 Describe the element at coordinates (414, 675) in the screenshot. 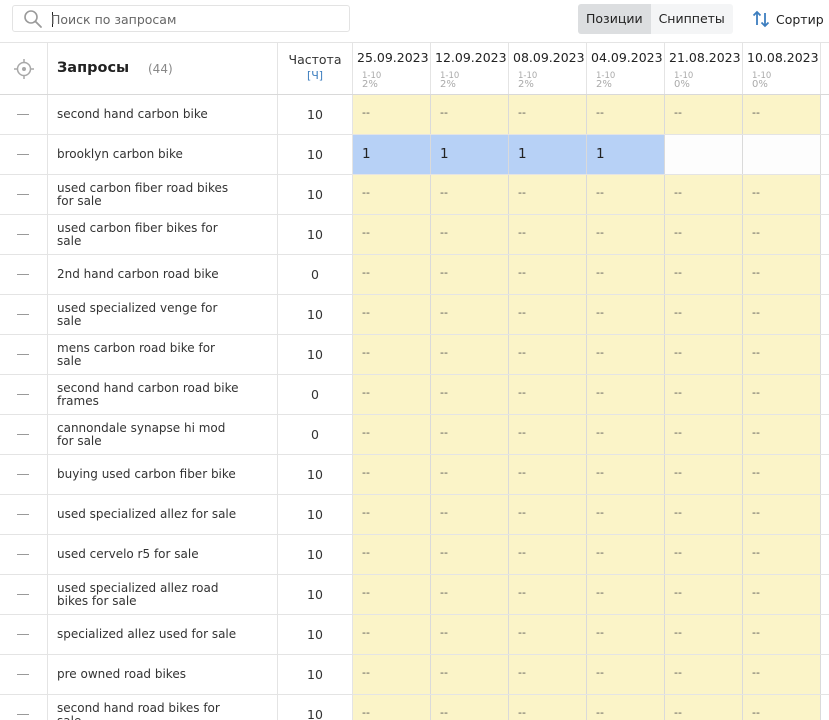

I see `table-row: pre owned road bikes 10 -- -- -- -- -- --` at that location.